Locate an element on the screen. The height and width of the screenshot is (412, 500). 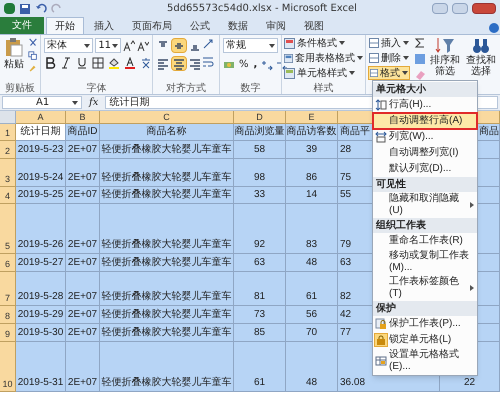
group-label: 样式 is located at coordinates (323, 88).